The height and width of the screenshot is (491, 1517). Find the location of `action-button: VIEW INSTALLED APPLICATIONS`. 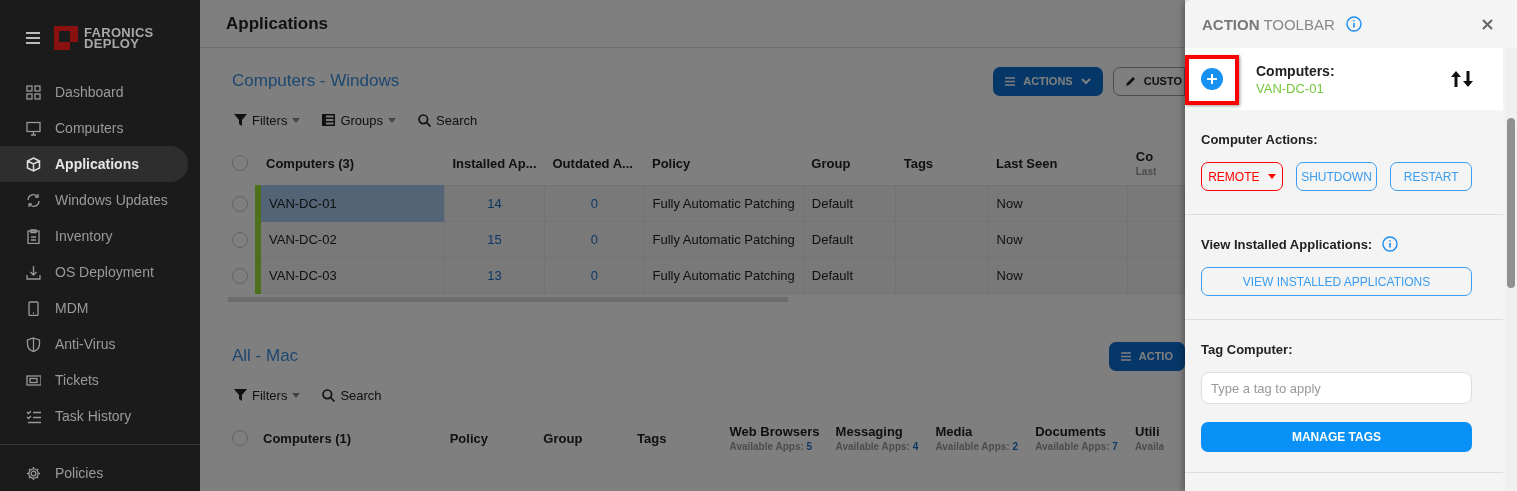

action-button: VIEW INSTALLED APPLICATIONS is located at coordinates (1336, 281).